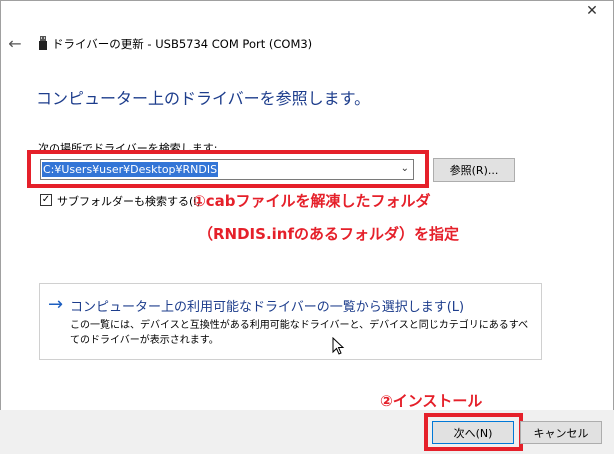 The height and width of the screenshot is (454, 614). What do you see at coordinates (267, 305) in the screenshot?
I see `pick-option-title: コンピューター上の利用可能なドライバーの一覧から選択します(L)` at bounding box center [267, 305].